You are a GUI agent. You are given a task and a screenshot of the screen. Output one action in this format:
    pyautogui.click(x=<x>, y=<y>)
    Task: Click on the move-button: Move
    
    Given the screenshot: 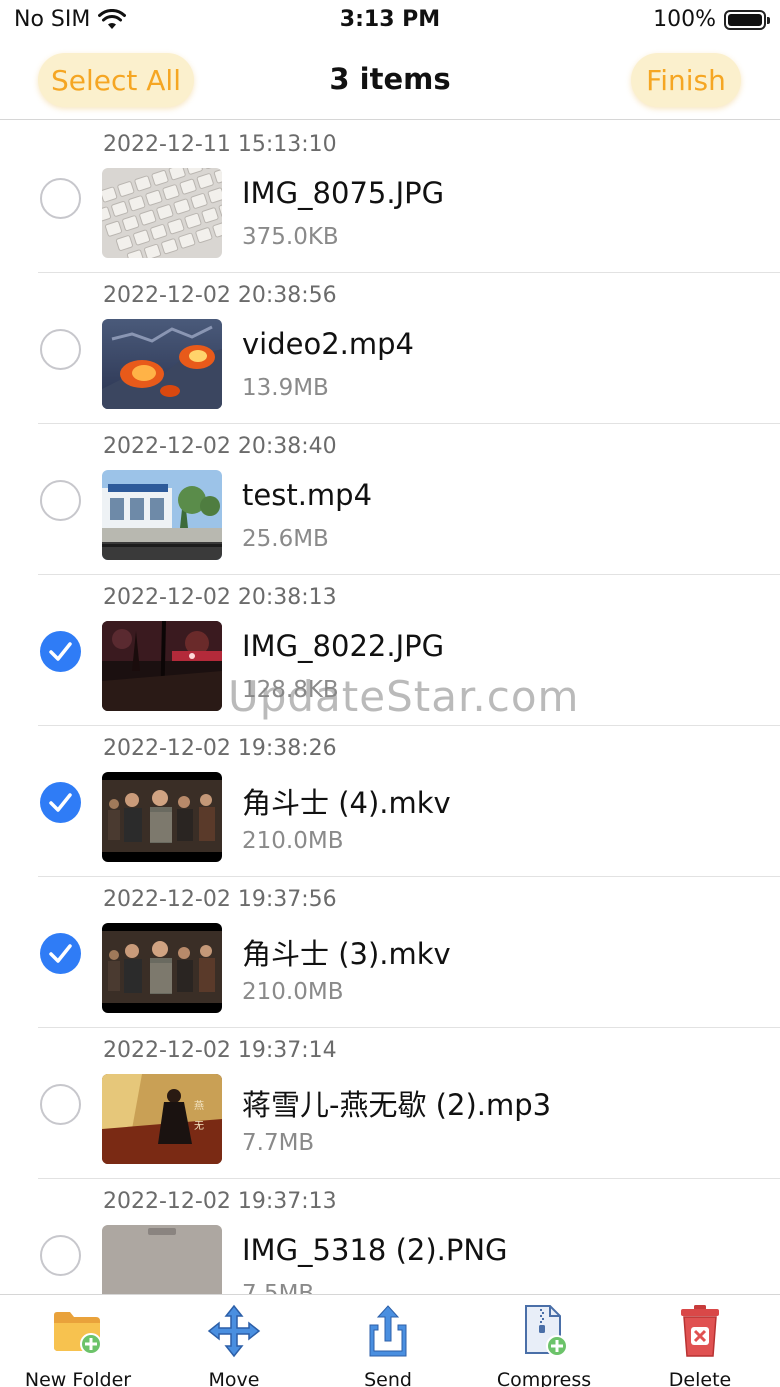 What is the action you would take?
    pyautogui.click(x=234, y=1345)
    